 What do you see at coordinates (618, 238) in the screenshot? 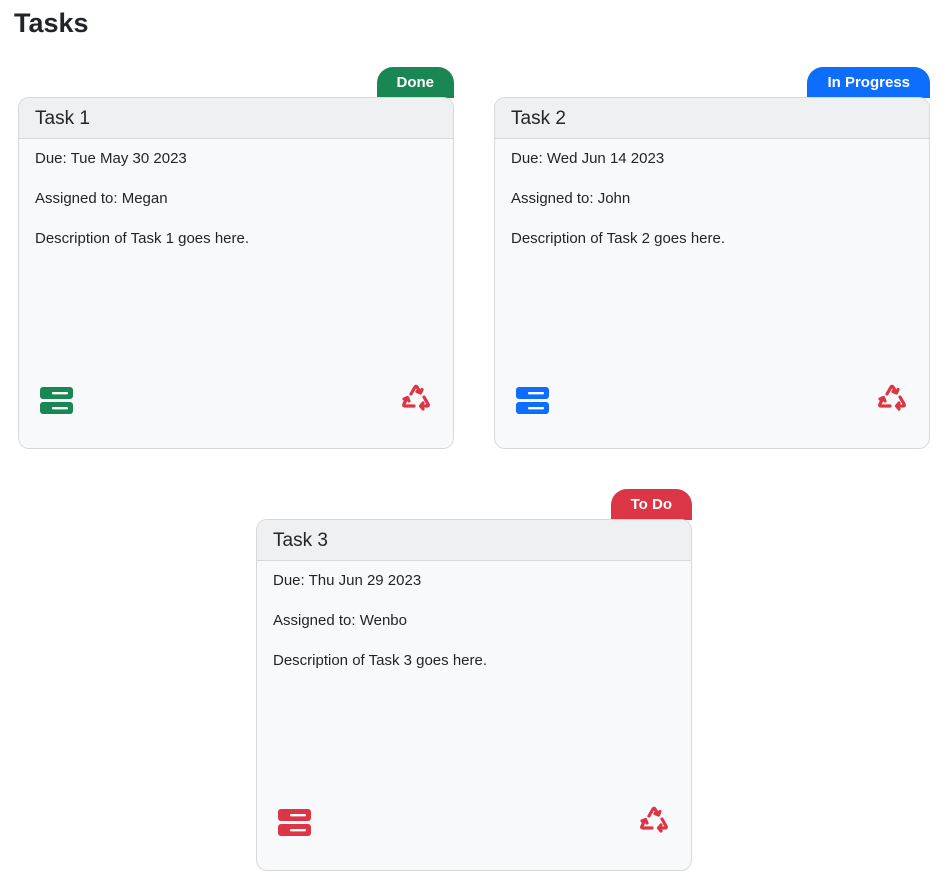
I see `task-description: Description of Task 2 goes here.` at bounding box center [618, 238].